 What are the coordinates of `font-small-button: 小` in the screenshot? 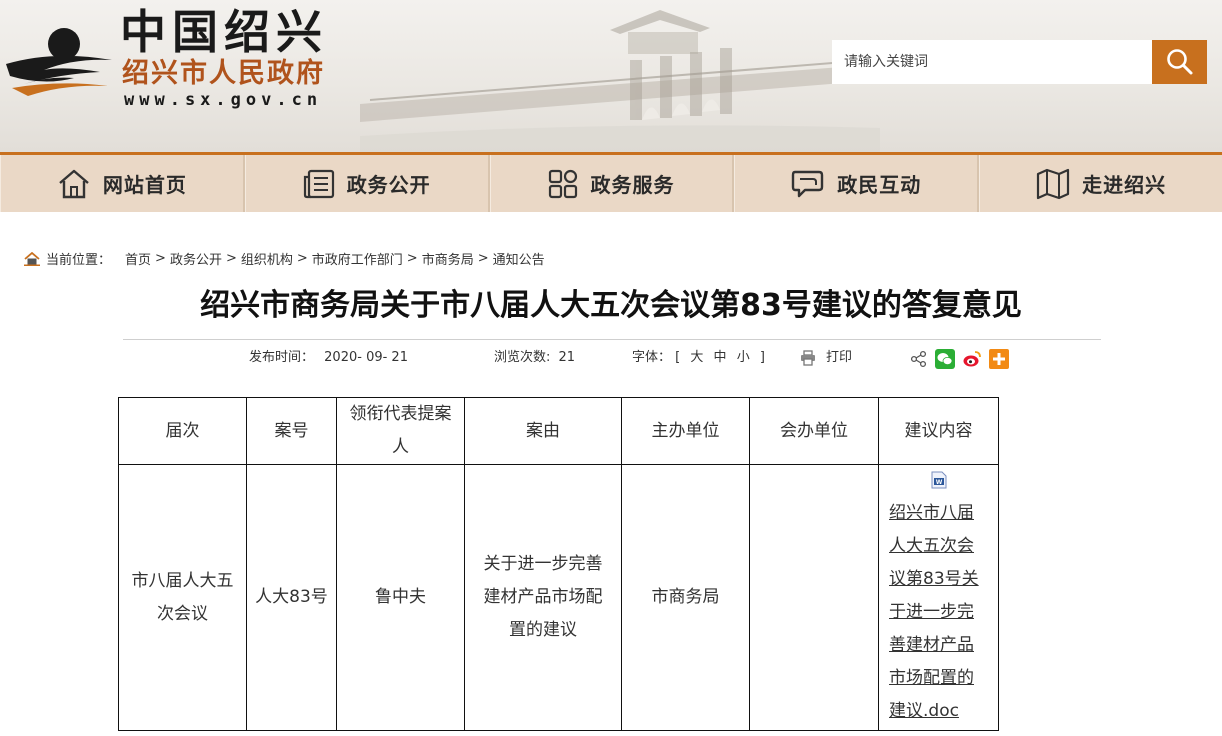 It's located at (743, 357).